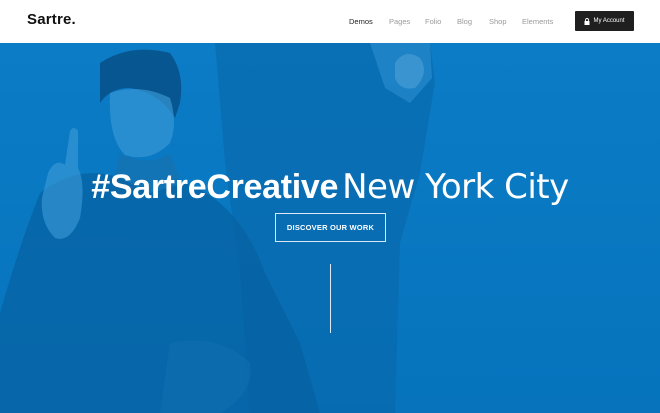 The image size is (660, 413). I want to click on nav-item-pages: Pages, so click(399, 21).